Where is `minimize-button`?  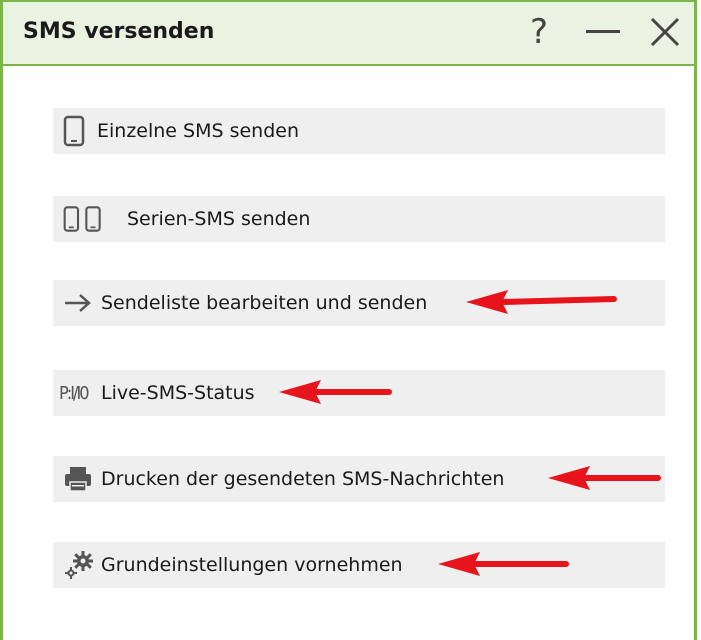 minimize-button is located at coordinates (603, 32).